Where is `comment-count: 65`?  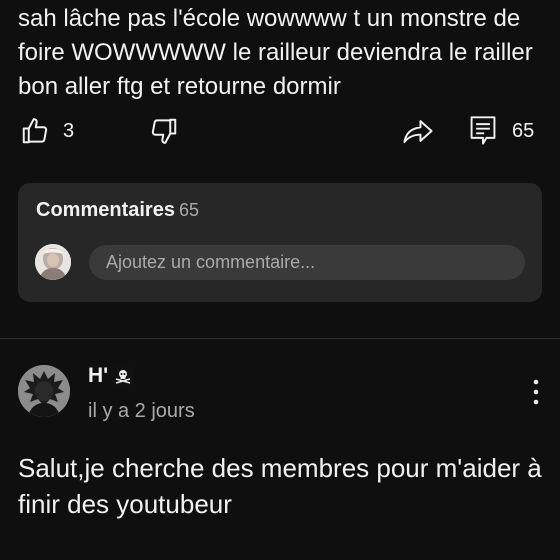 comment-count: 65 is located at coordinates (523, 131).